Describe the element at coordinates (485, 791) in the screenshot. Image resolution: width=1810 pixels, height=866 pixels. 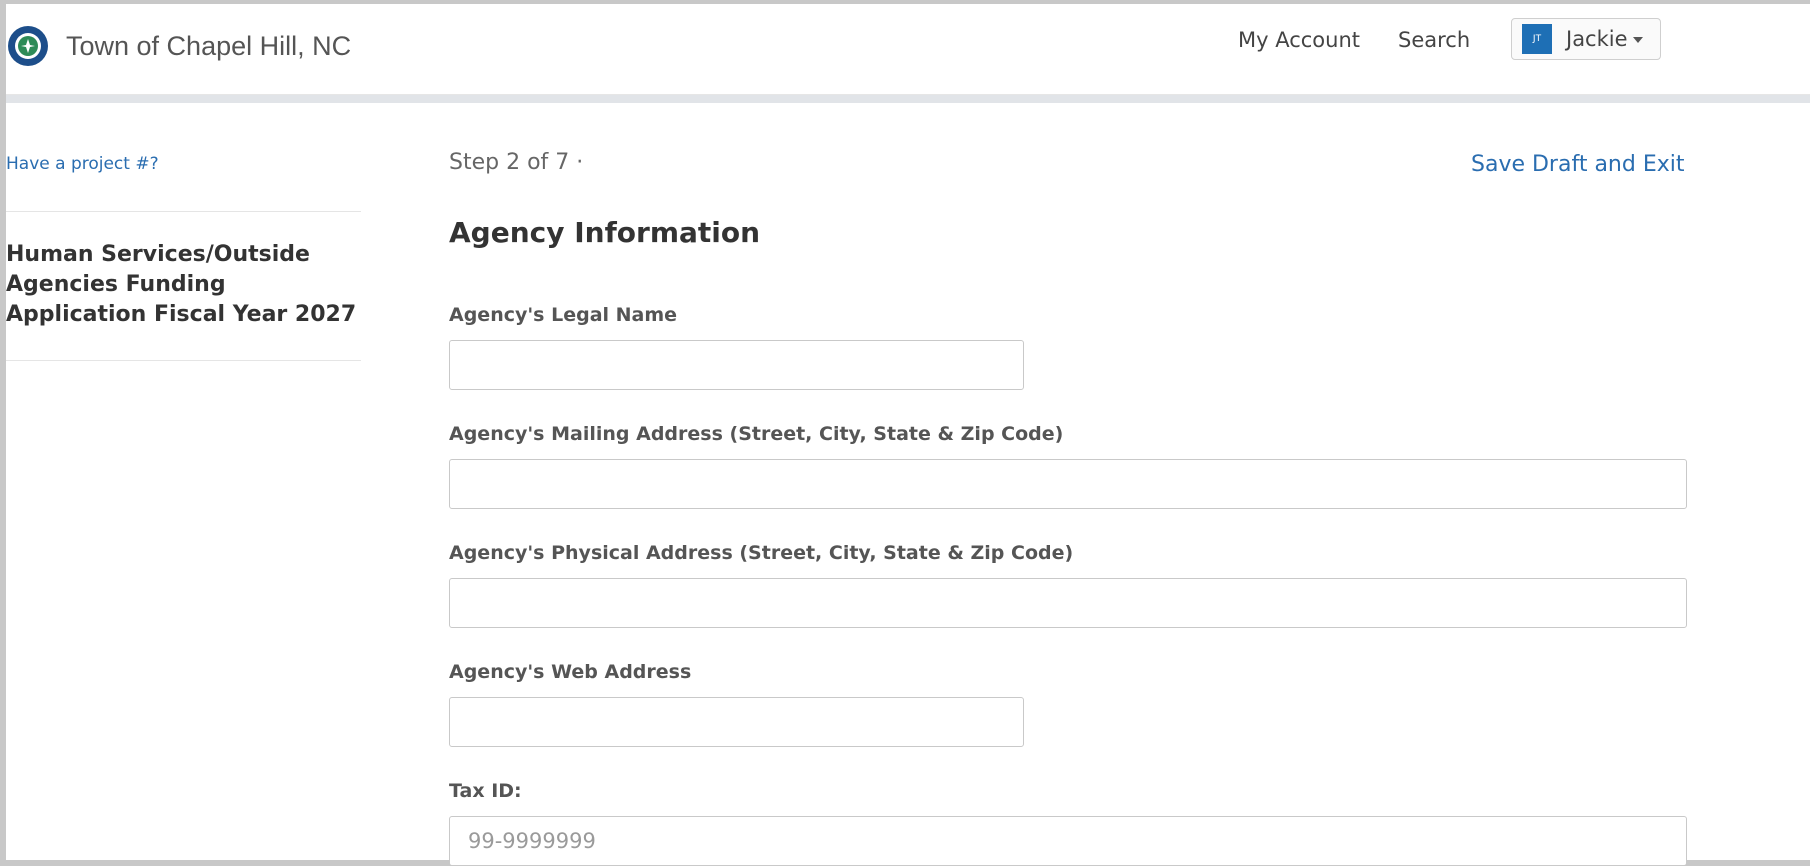
I see `tax-id-label: Tax ID:` at that location.